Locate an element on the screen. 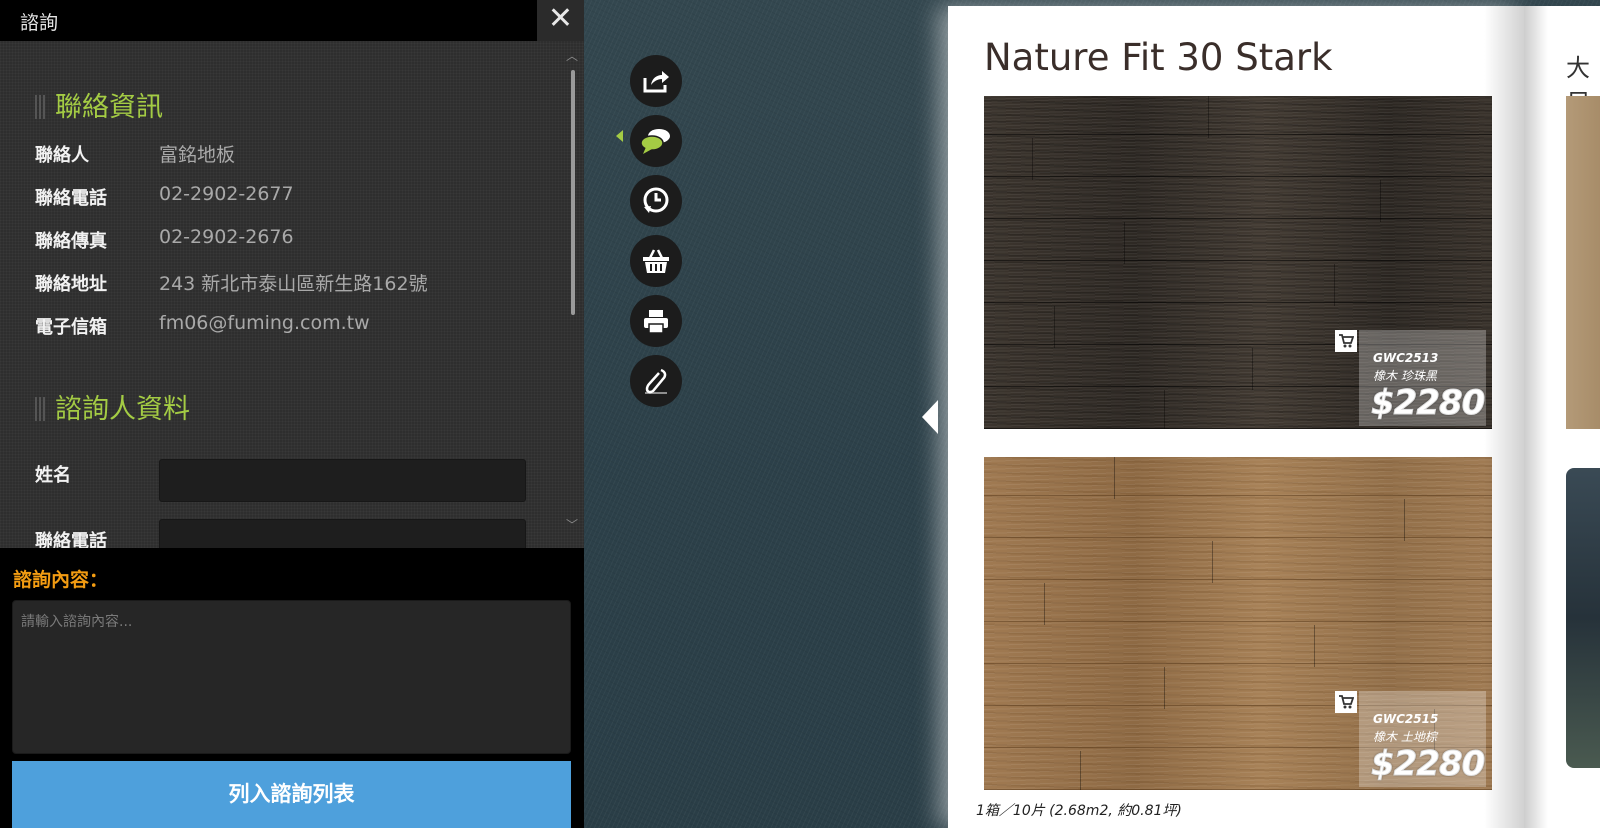  product-code: GWC2515 is located at coordinates (1406, 719).